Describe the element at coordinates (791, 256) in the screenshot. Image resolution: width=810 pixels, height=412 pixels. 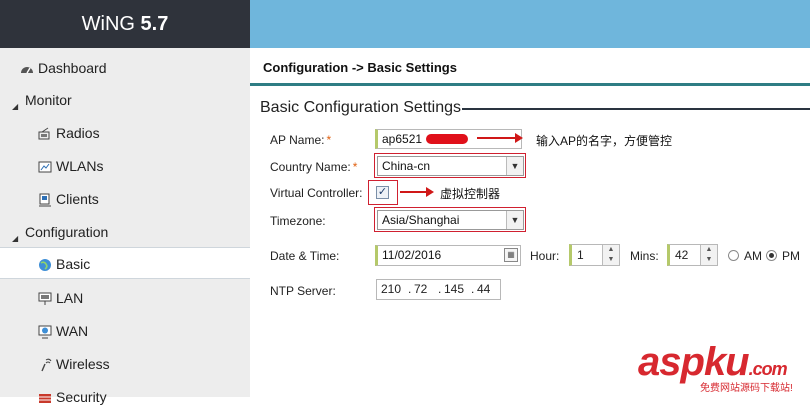
I see `pm-label: PM` at that location.